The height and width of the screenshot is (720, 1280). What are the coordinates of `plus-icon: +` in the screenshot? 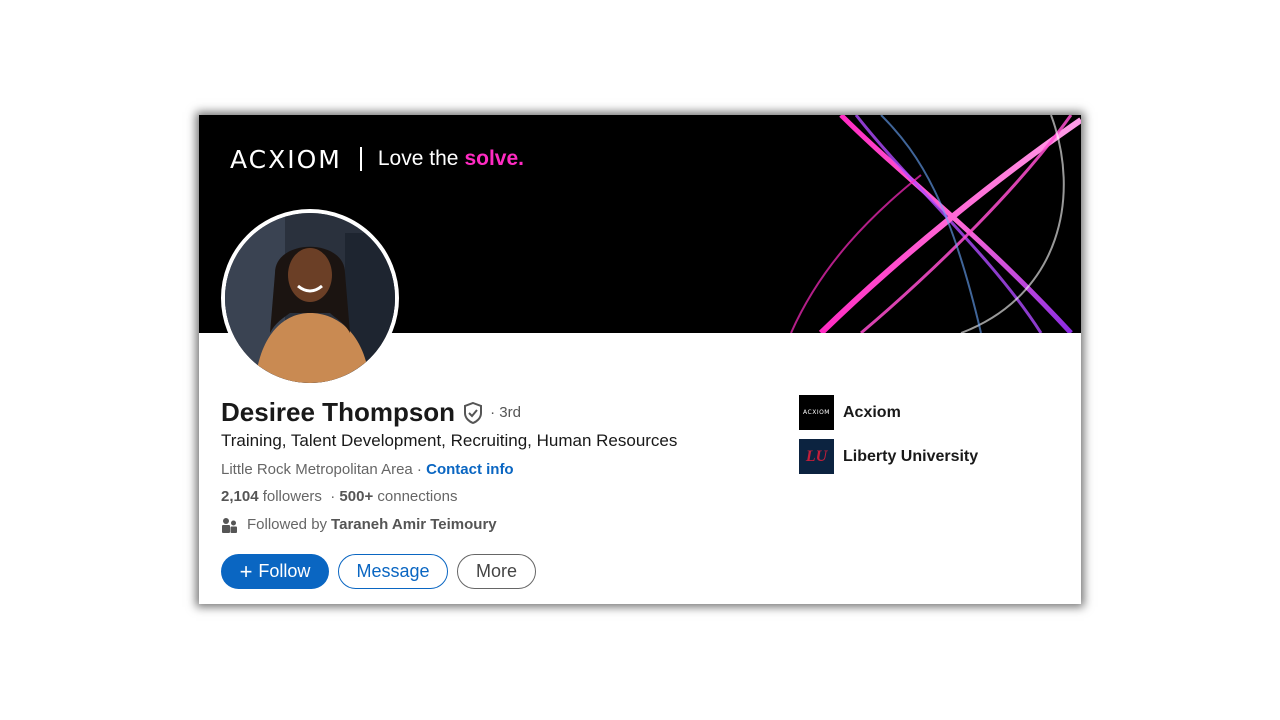 It's located at (246, 571).